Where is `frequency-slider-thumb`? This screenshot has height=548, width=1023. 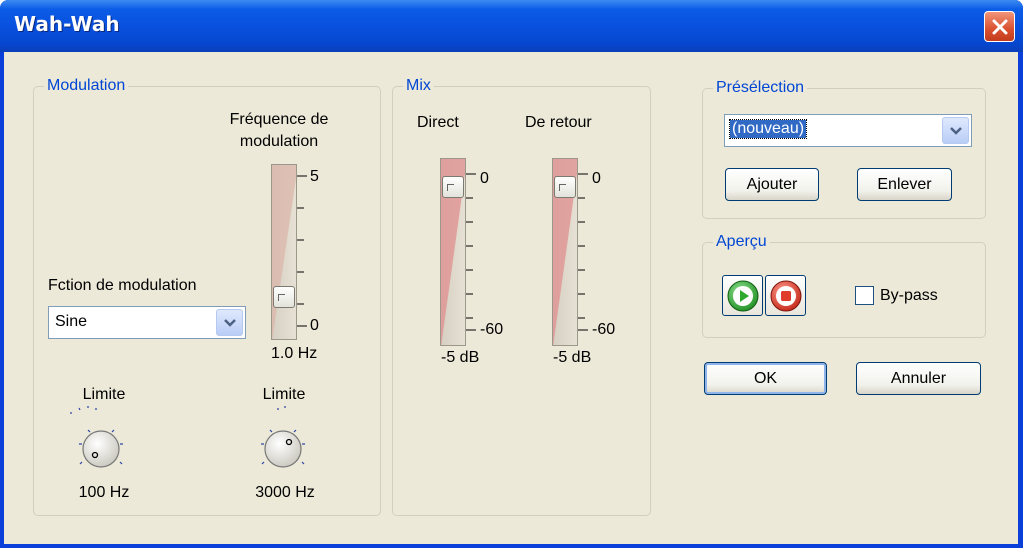 frequency-slider-thumb is located at coordinates (284, 297).